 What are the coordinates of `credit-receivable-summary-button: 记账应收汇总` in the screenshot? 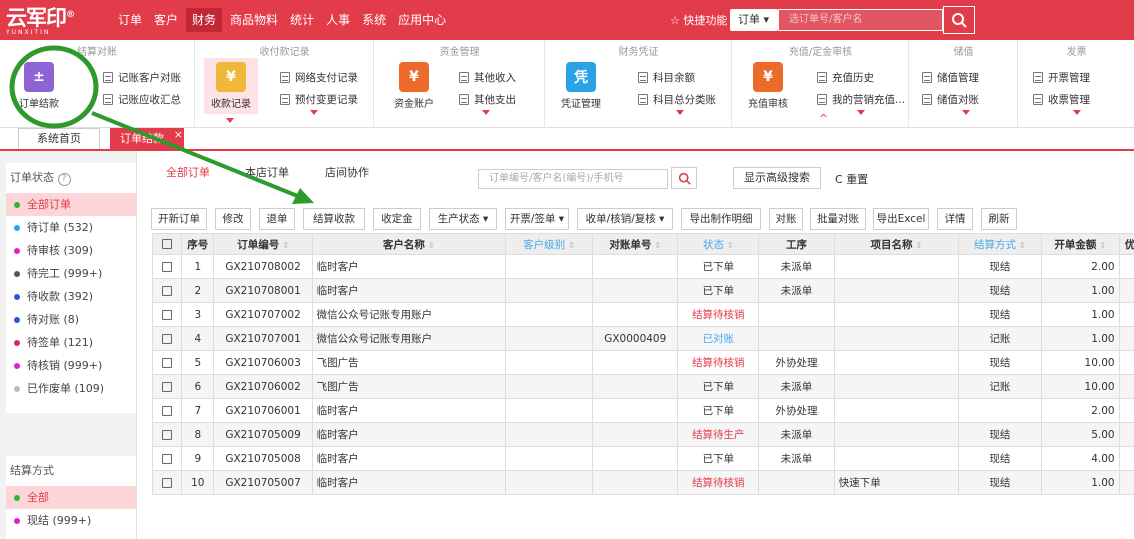 It's located at (142, 99).